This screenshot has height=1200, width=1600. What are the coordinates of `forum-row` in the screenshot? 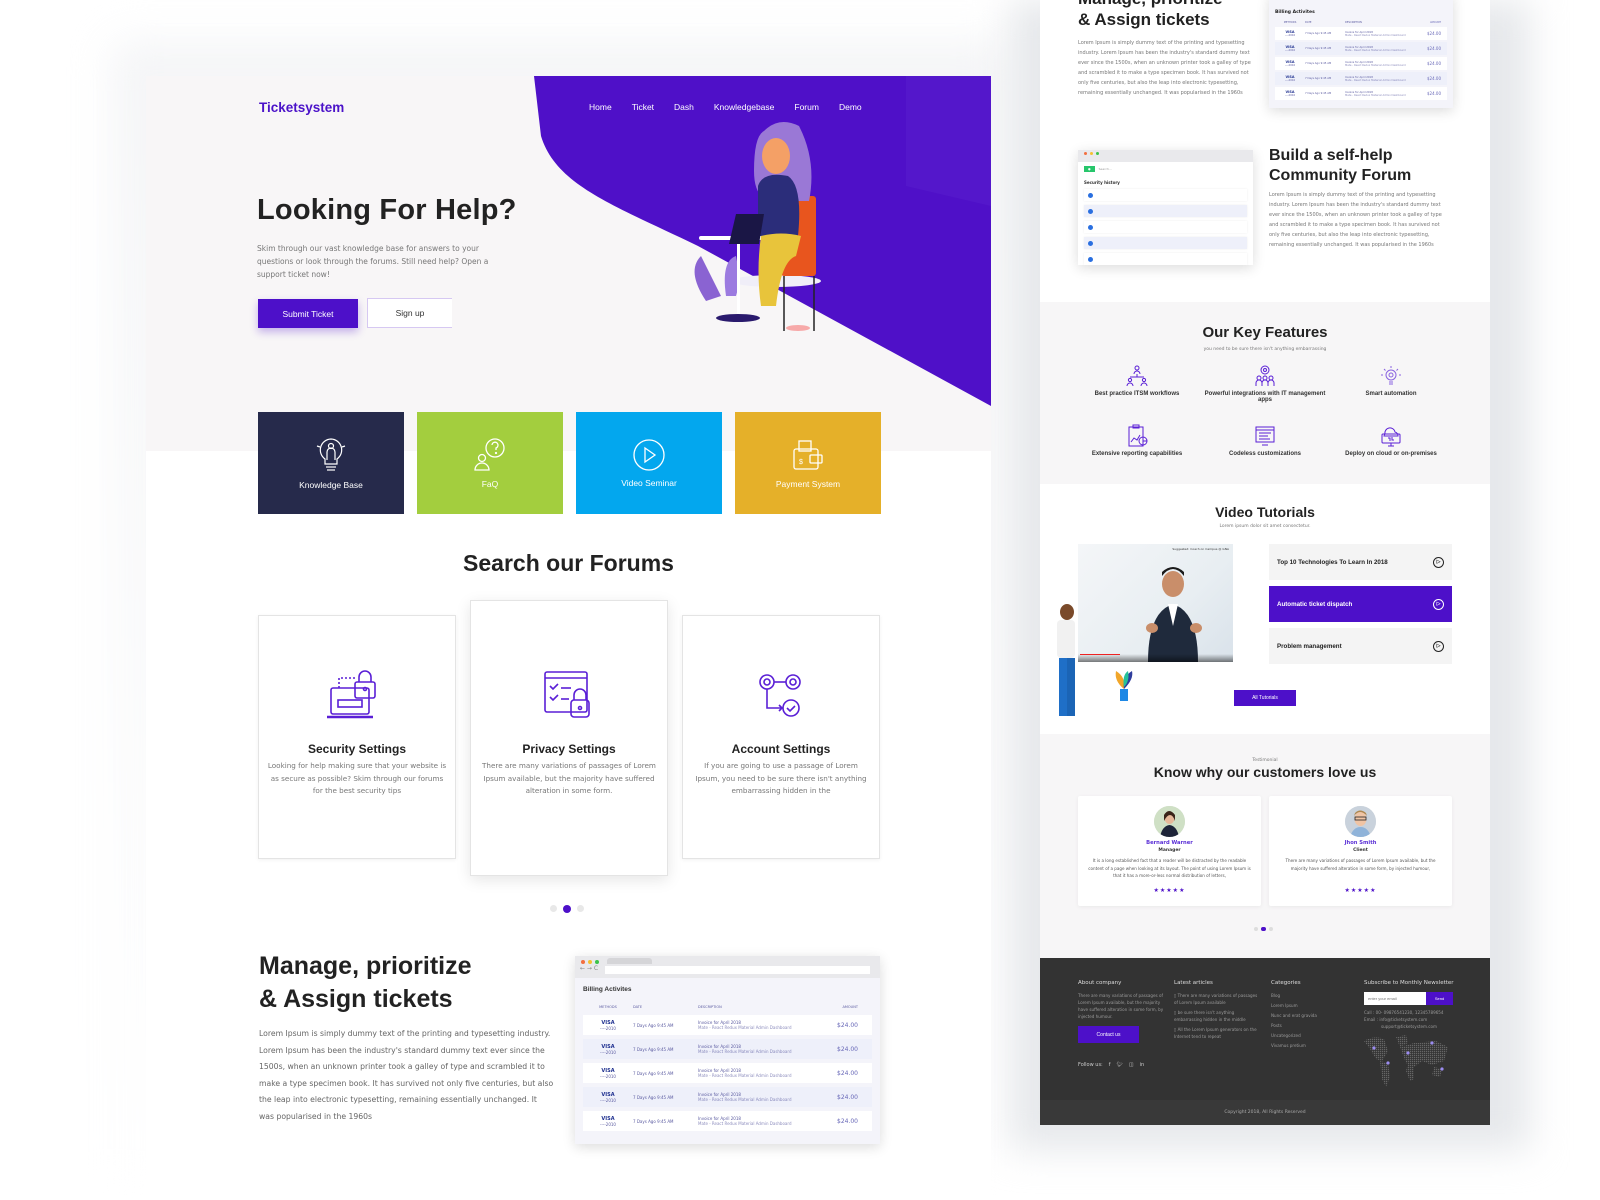 It's located at (1165, 243).